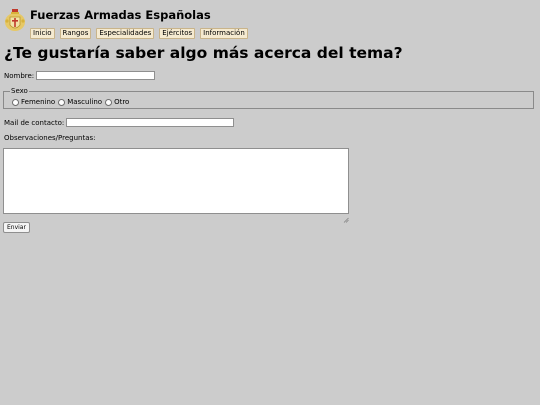  Describe the element at coordinates (15, 102) in the screenshot. I see `radio-femenino` at that location.